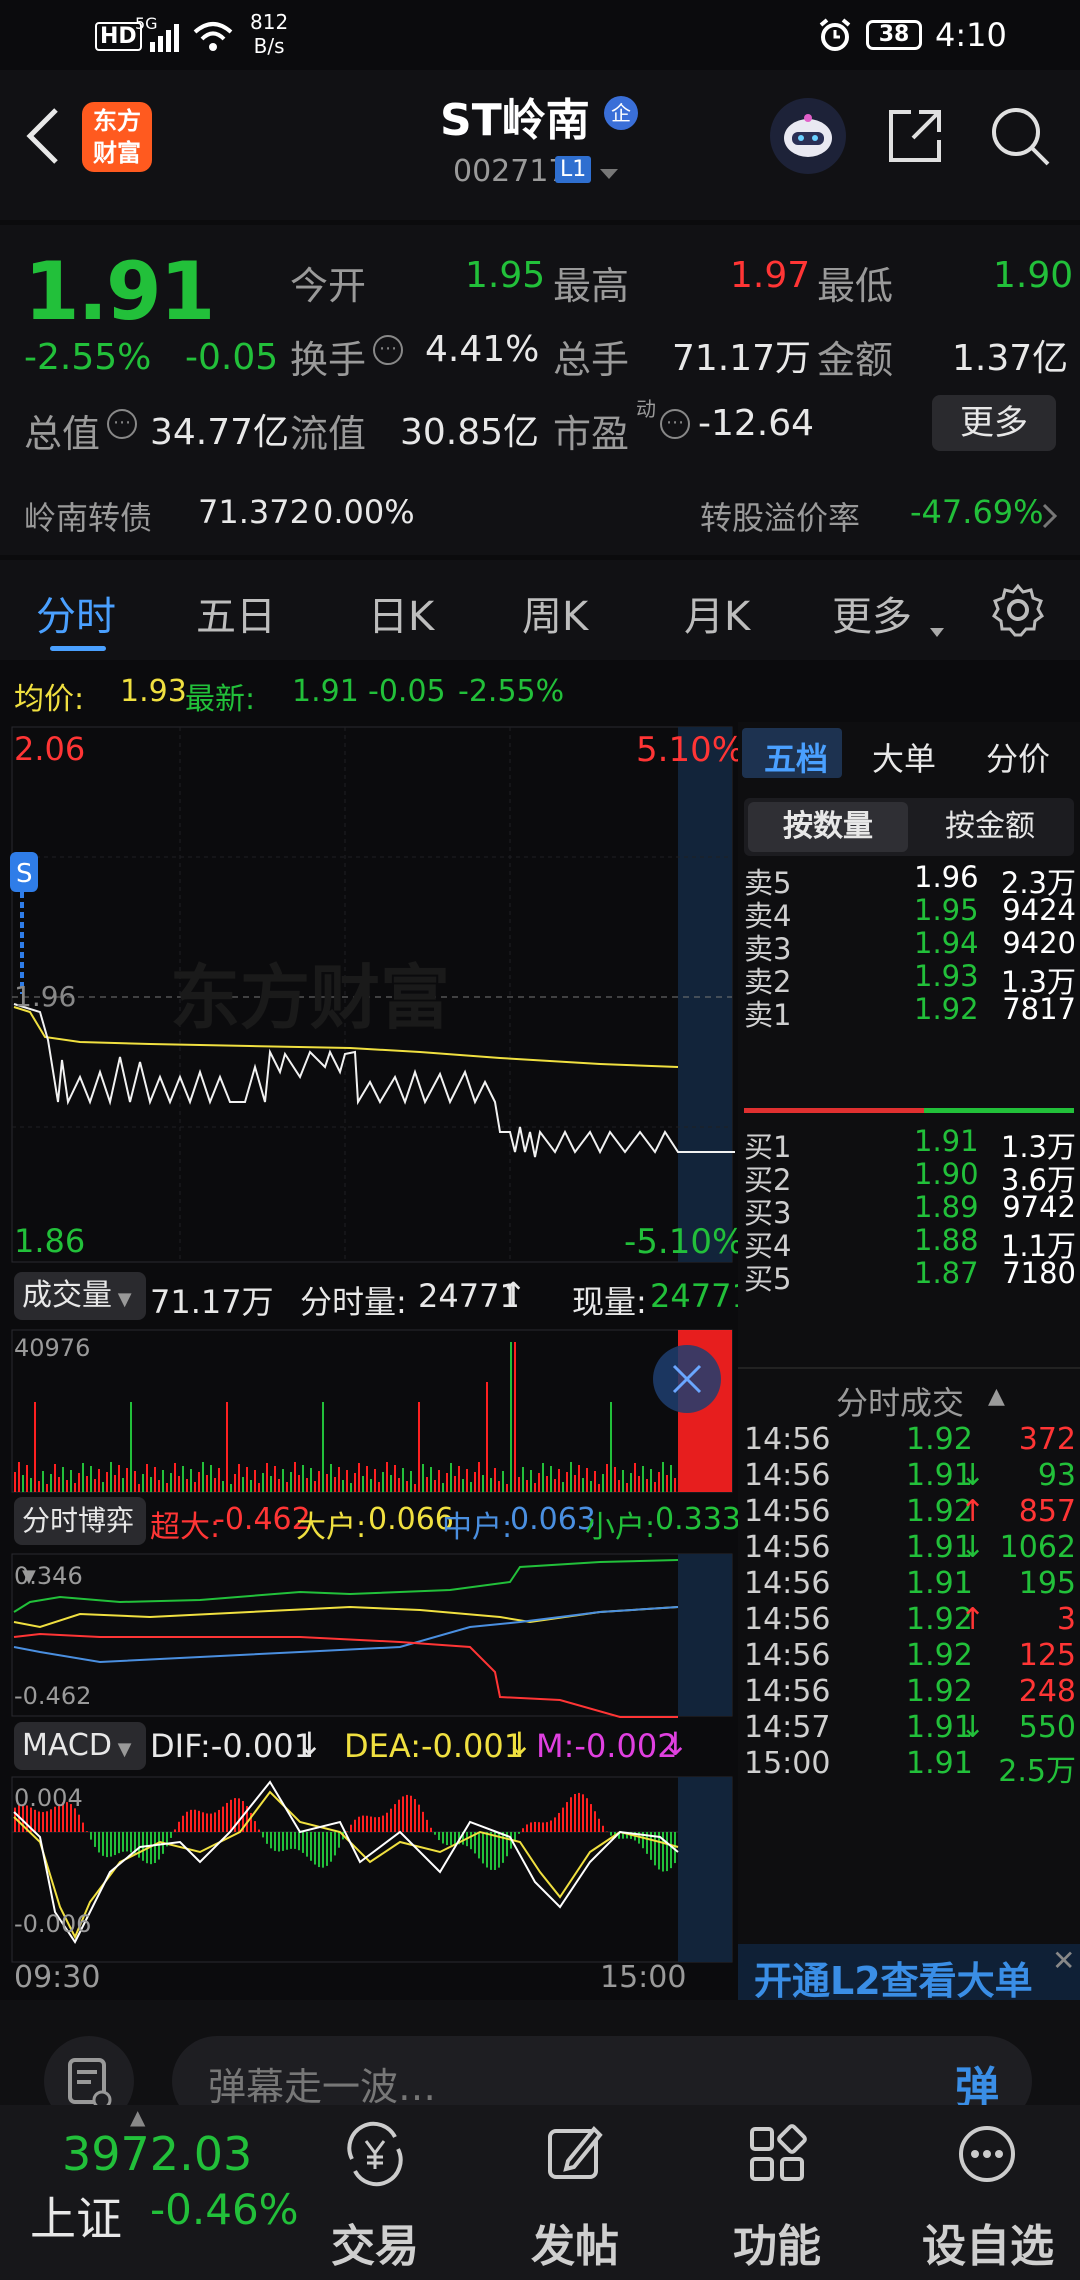 The width and height of the screenshot is (1080, 2280). Describe the element at coordinates (756, 423) in the screenshot. I see `pe-value: -12.64` at that location.